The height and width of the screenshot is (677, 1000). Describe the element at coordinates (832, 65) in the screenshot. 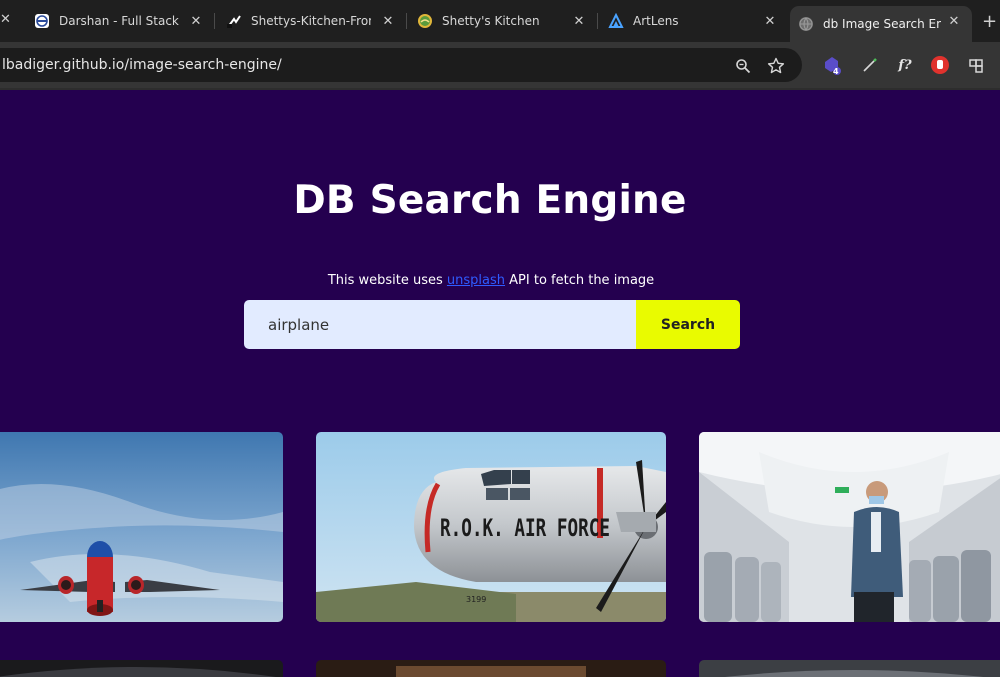

I see `extension-icon` at that location.